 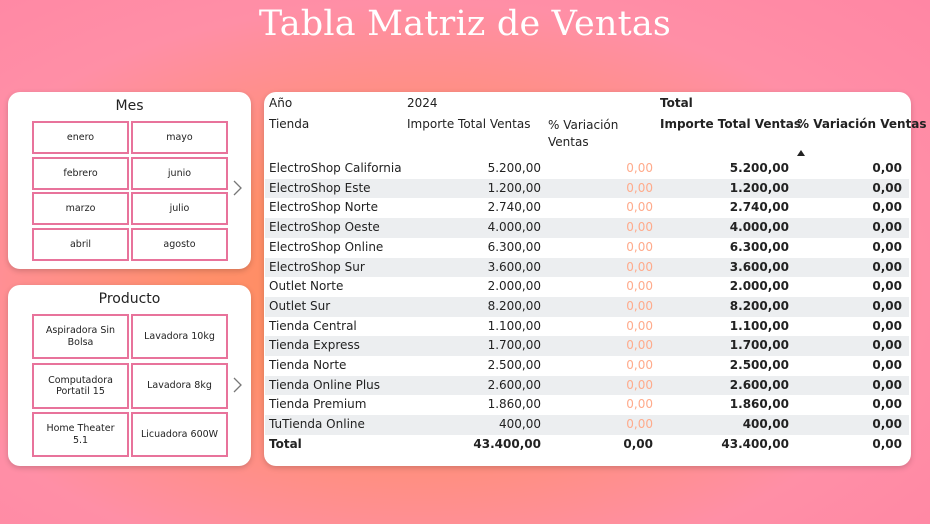 What do you see at coordinates (80, 173) in the screenshot?
I see `slicer-item-febrero: febrero` at bounding box center [80, 173].